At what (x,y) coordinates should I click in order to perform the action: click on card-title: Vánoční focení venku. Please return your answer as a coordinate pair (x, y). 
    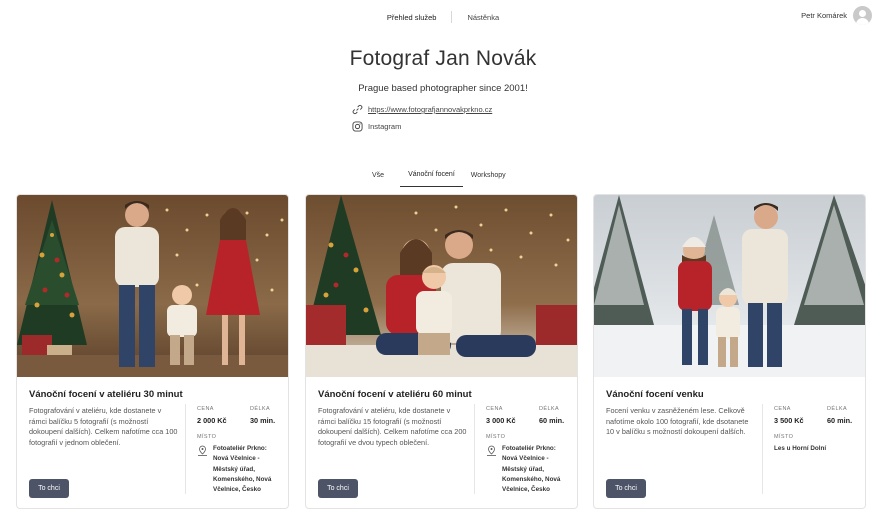
    Looking at the image, I should click on (655, 394).